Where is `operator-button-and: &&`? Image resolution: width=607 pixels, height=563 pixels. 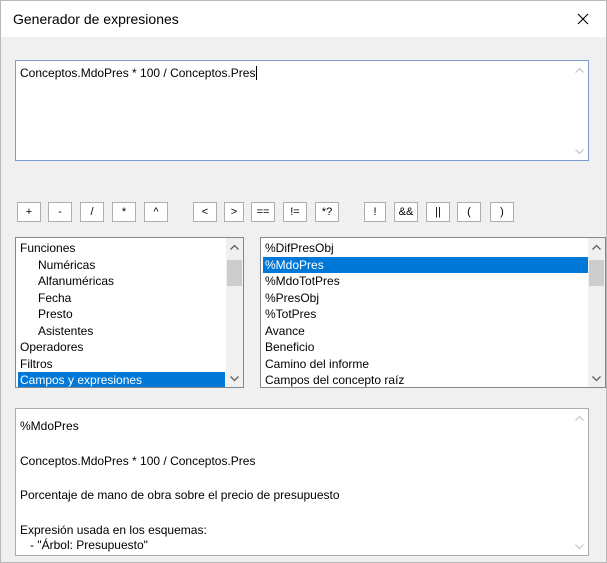 operator-button-and: && is located at coordinates (406, 212).